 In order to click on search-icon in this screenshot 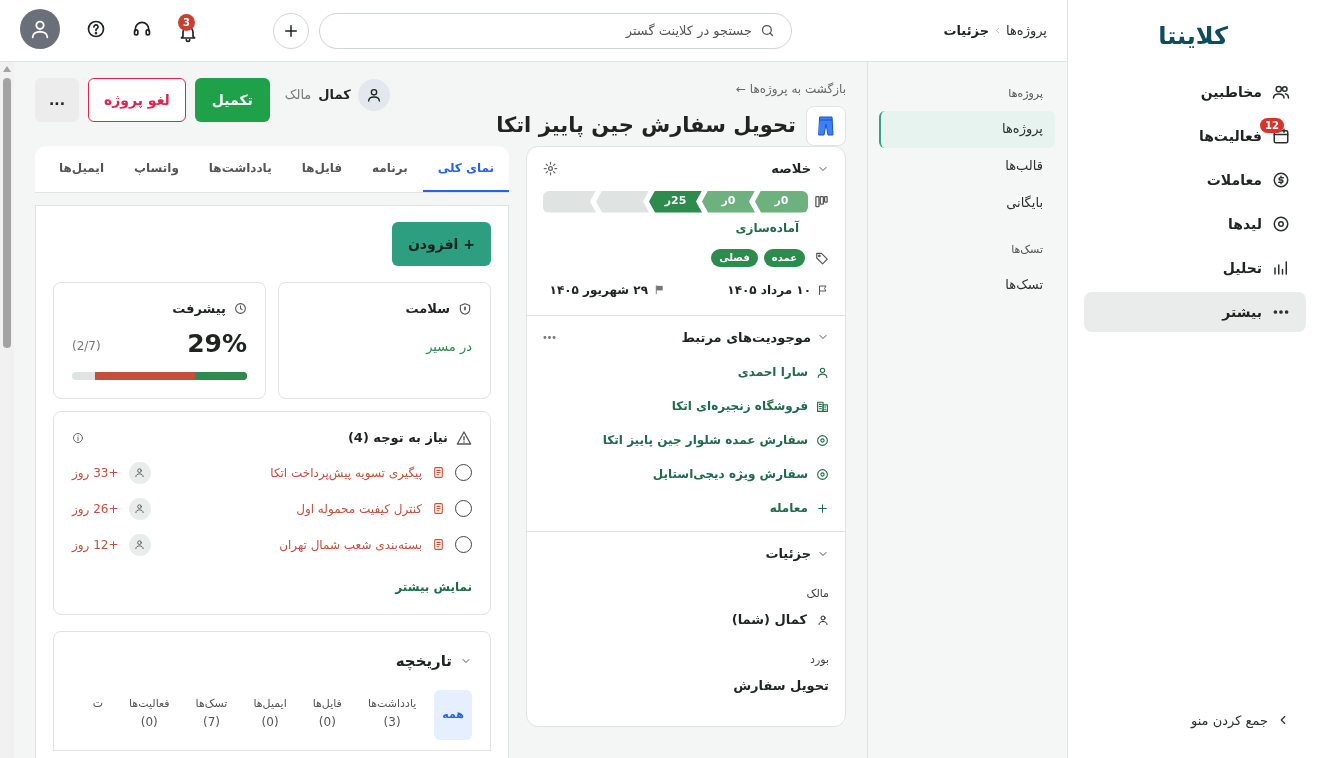, I will do `click(767, 30)`.